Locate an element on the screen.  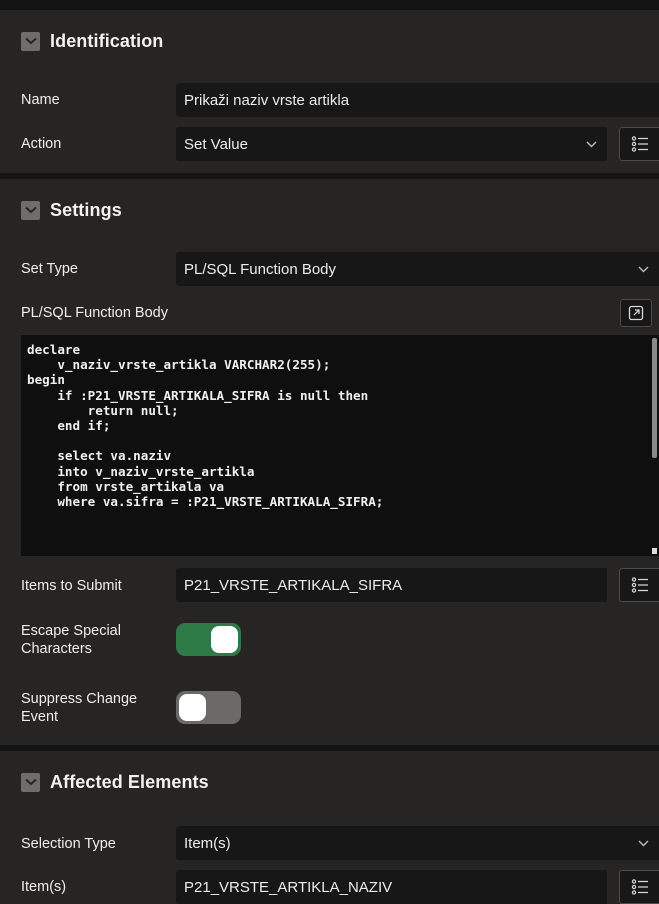
expand-icon is located at coordinates (636, 313).